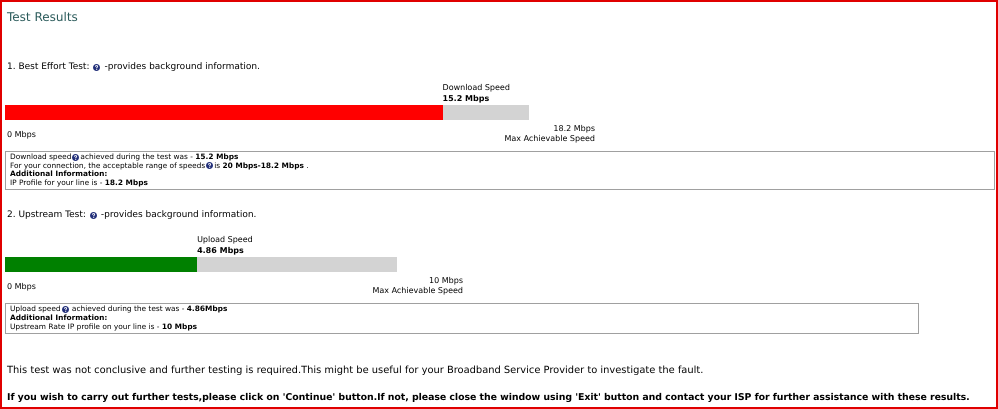 Image resolution: width=998 pixels, height=409 pixels. What do you see at coordinates (225, 240) in the screenshot?
I see `speed-label: Upload Speed` at bounding box center [225, 240].